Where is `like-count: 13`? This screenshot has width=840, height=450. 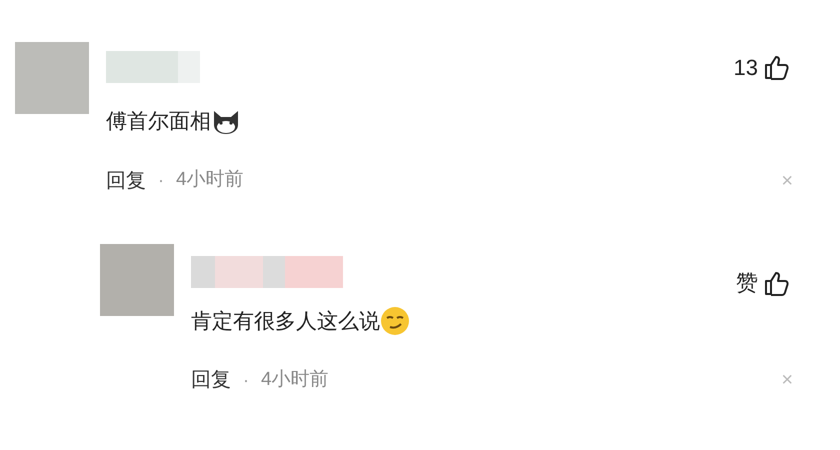
like-count: 13 is located at coordinates (746, 68).